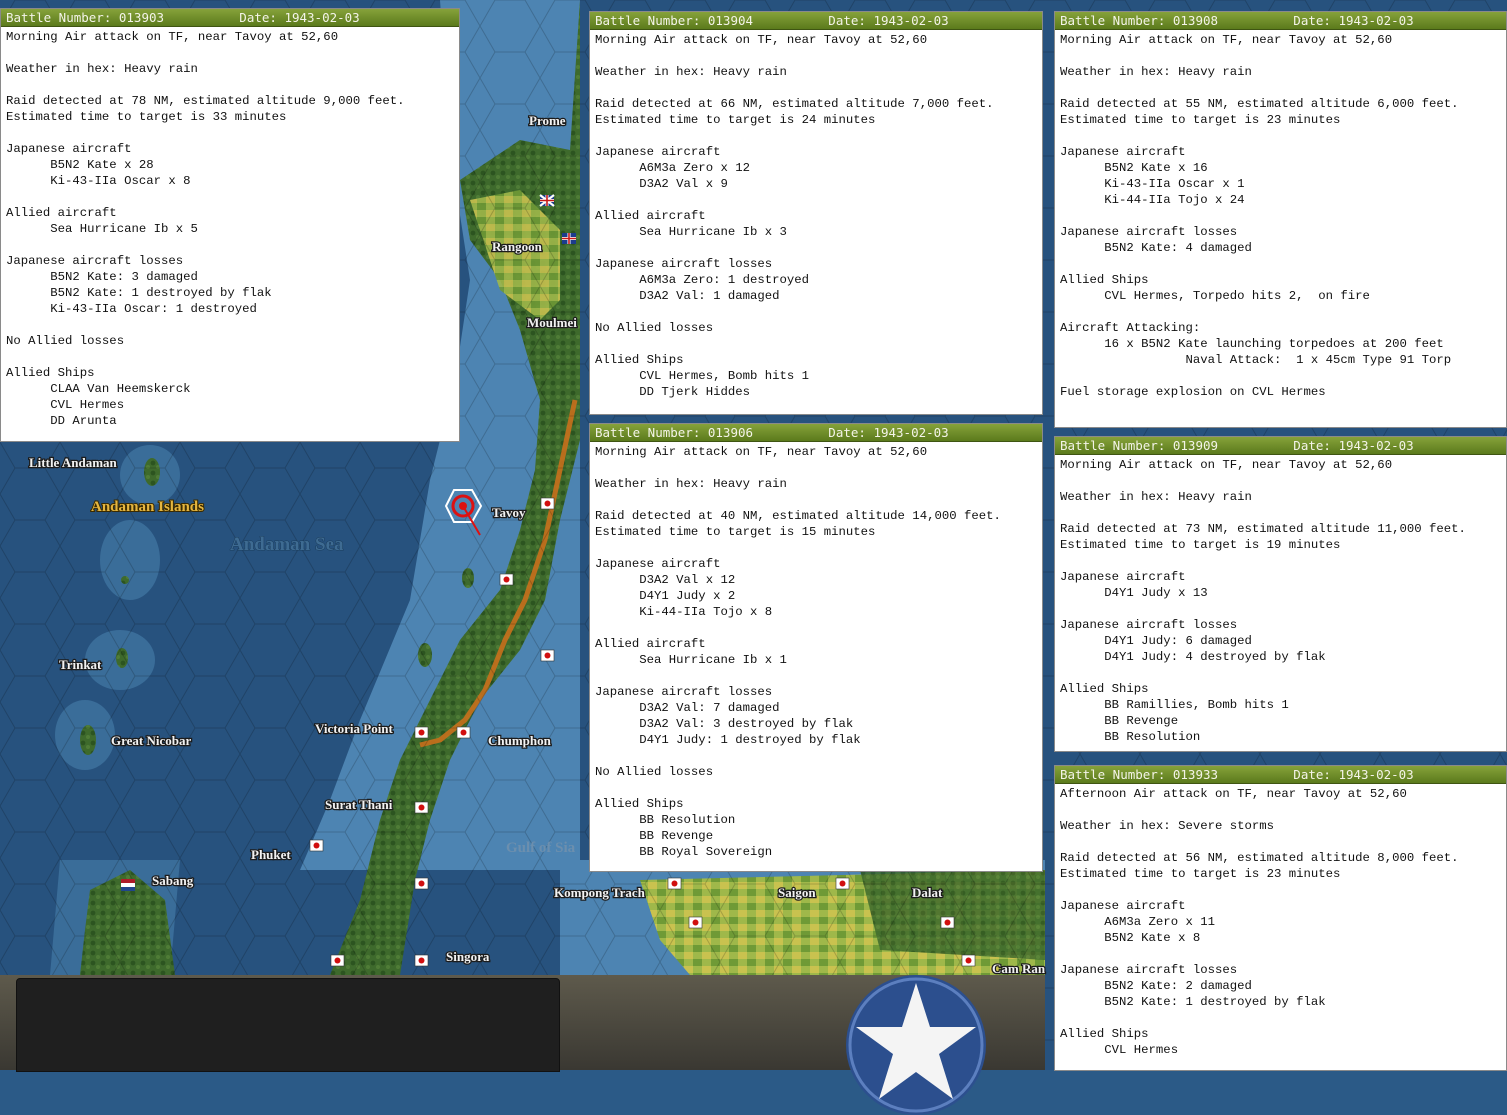 Image resolution: width=1507 pixels, height=1115 pixels. What do you see at coordinates (517, 246) in the screenshot?
I see `label-rangoon: Rangoon` at bounding box center [517, 246].